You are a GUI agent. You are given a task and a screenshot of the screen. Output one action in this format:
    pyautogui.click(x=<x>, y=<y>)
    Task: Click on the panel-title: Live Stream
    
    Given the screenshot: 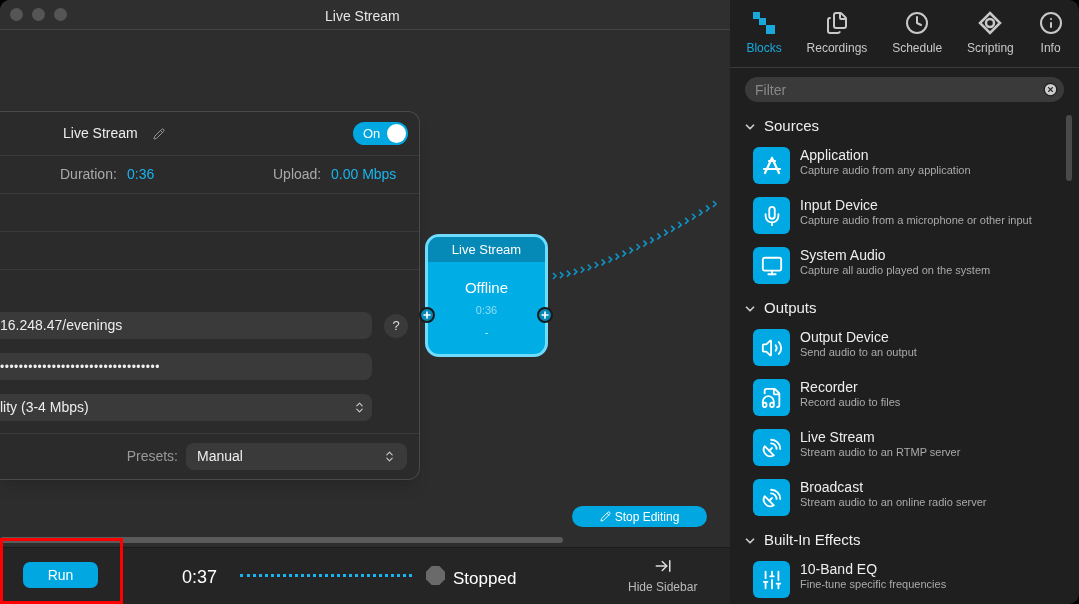 What is the action you would take?
    pyautogui.click(x=100, y=133)
    